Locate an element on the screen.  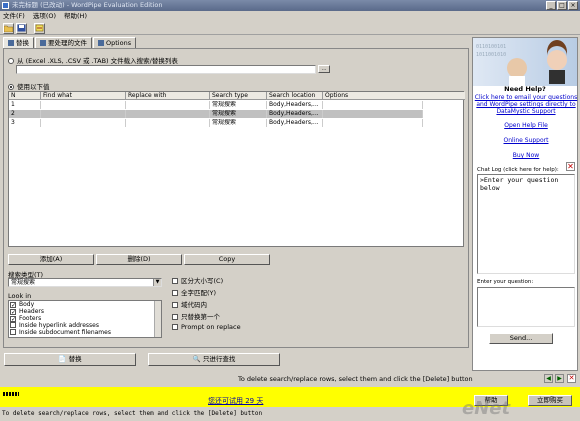
menu-file: 文件(F) is located at coordinates (14, 16).